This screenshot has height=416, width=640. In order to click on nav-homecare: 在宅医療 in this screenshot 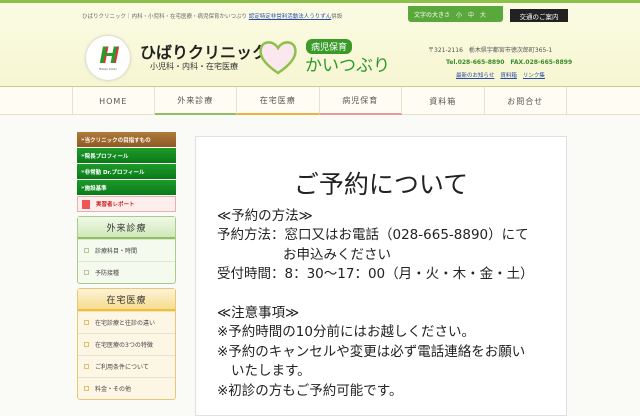, I will do `click(278, 101)`.